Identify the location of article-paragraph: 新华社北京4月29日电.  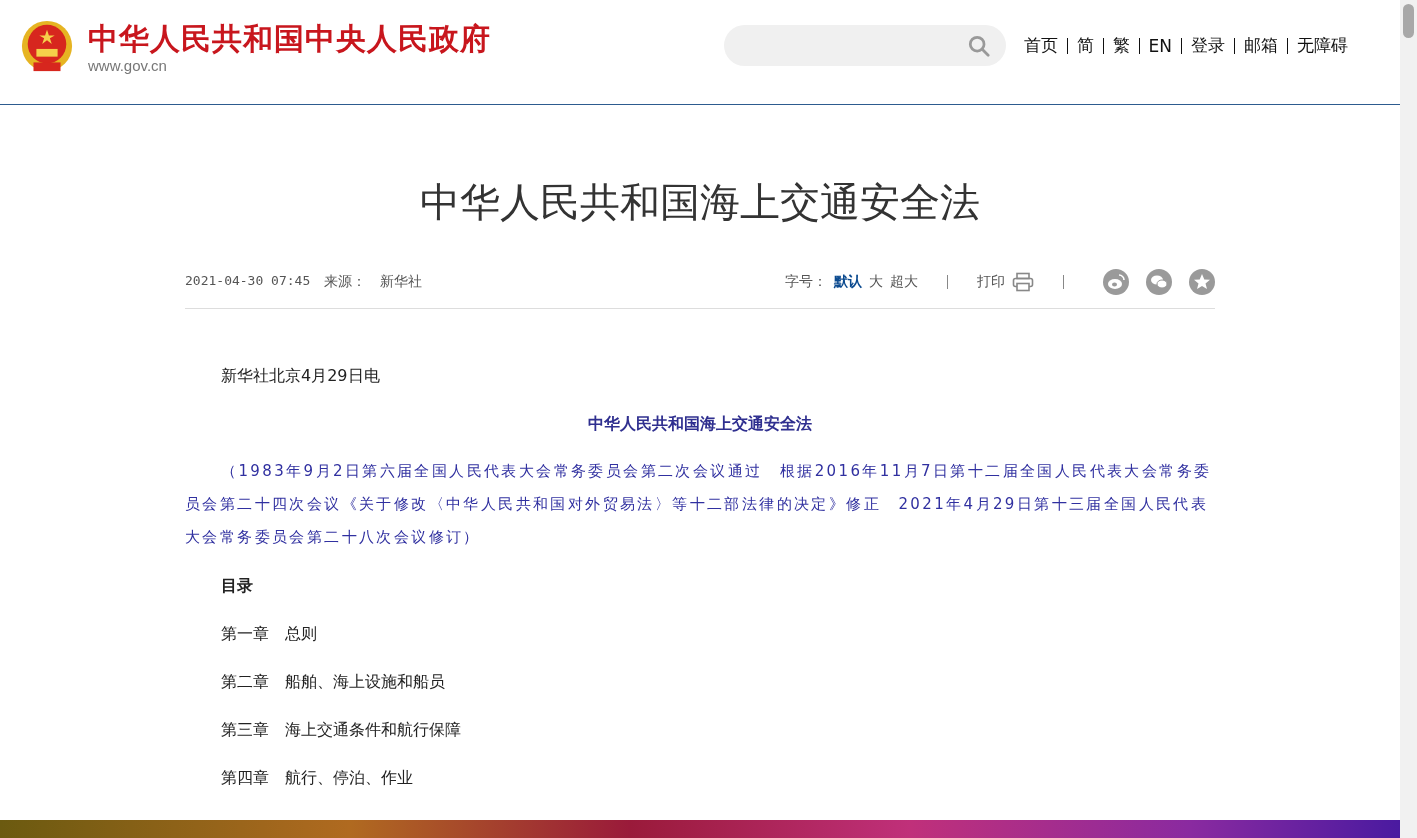
(300, 376).